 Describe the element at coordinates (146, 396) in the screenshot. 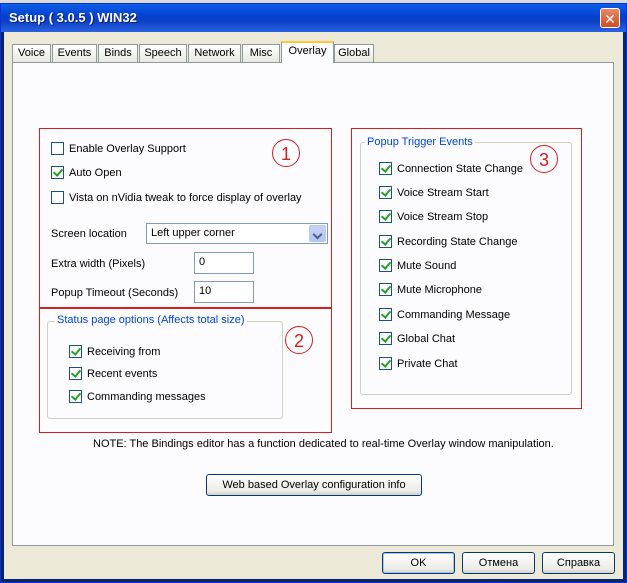

I see `commanding-messages-label: Commanding messages` at that location.